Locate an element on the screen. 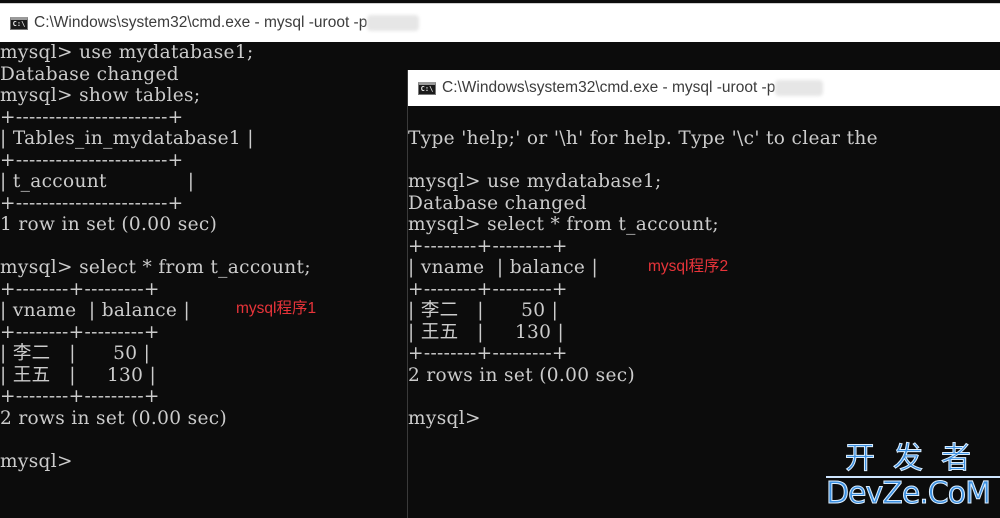  console-line: | 李二 | 50 | is located at coordinates (483, 310).